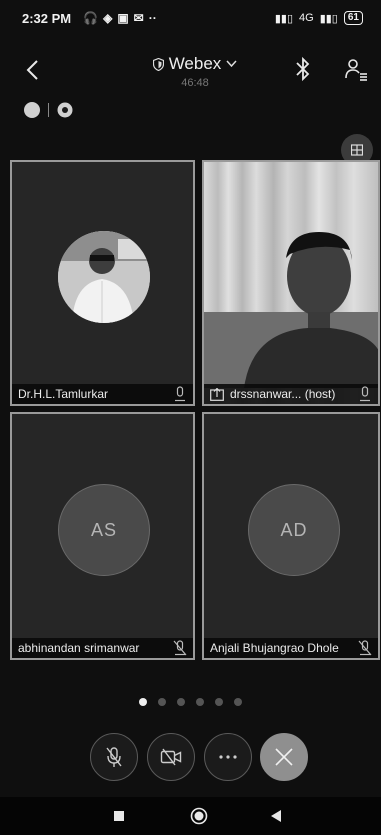  I want to click on meeting-title-block: Webex 46:48, so click(195, 71).